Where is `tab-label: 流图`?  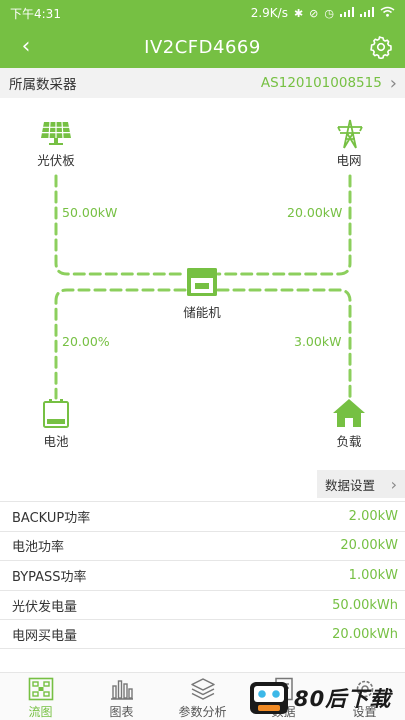 tab-label: 流图 is located at coordinates (40, 712).